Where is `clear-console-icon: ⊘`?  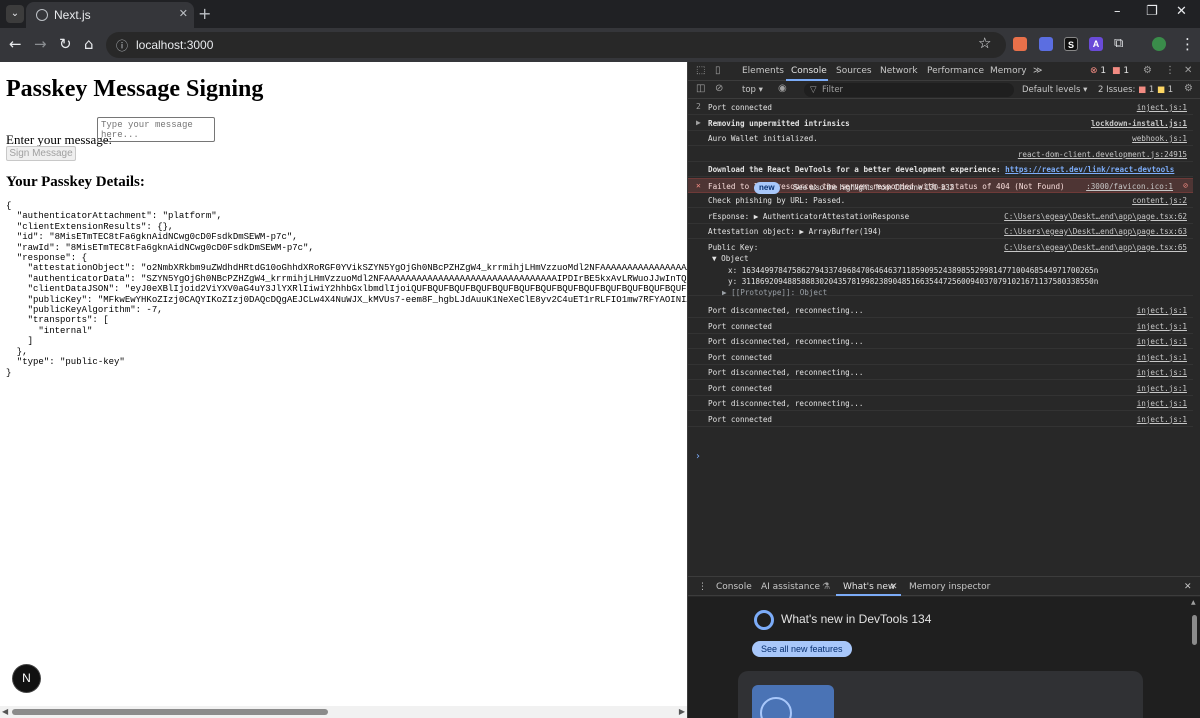 clear-console-icon: ⊘ is located at coordinates (719, 88).